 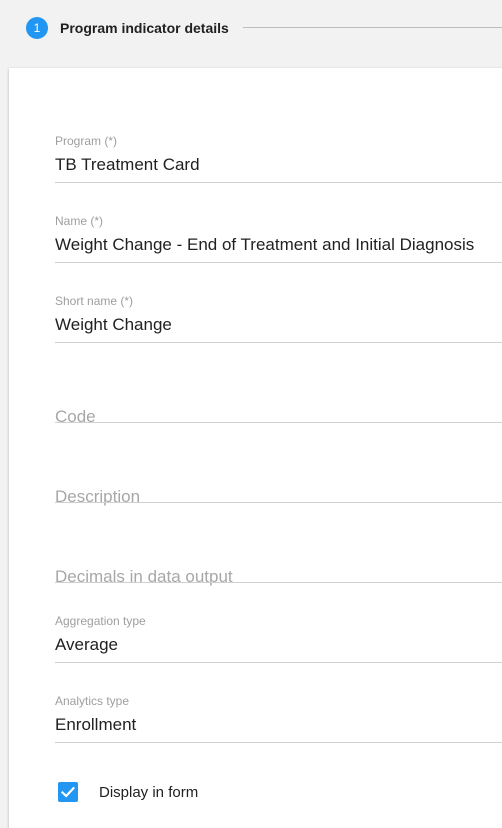 I want to click on aggregation-type-select: Aggregation type Average, so click(x=278, y=644).